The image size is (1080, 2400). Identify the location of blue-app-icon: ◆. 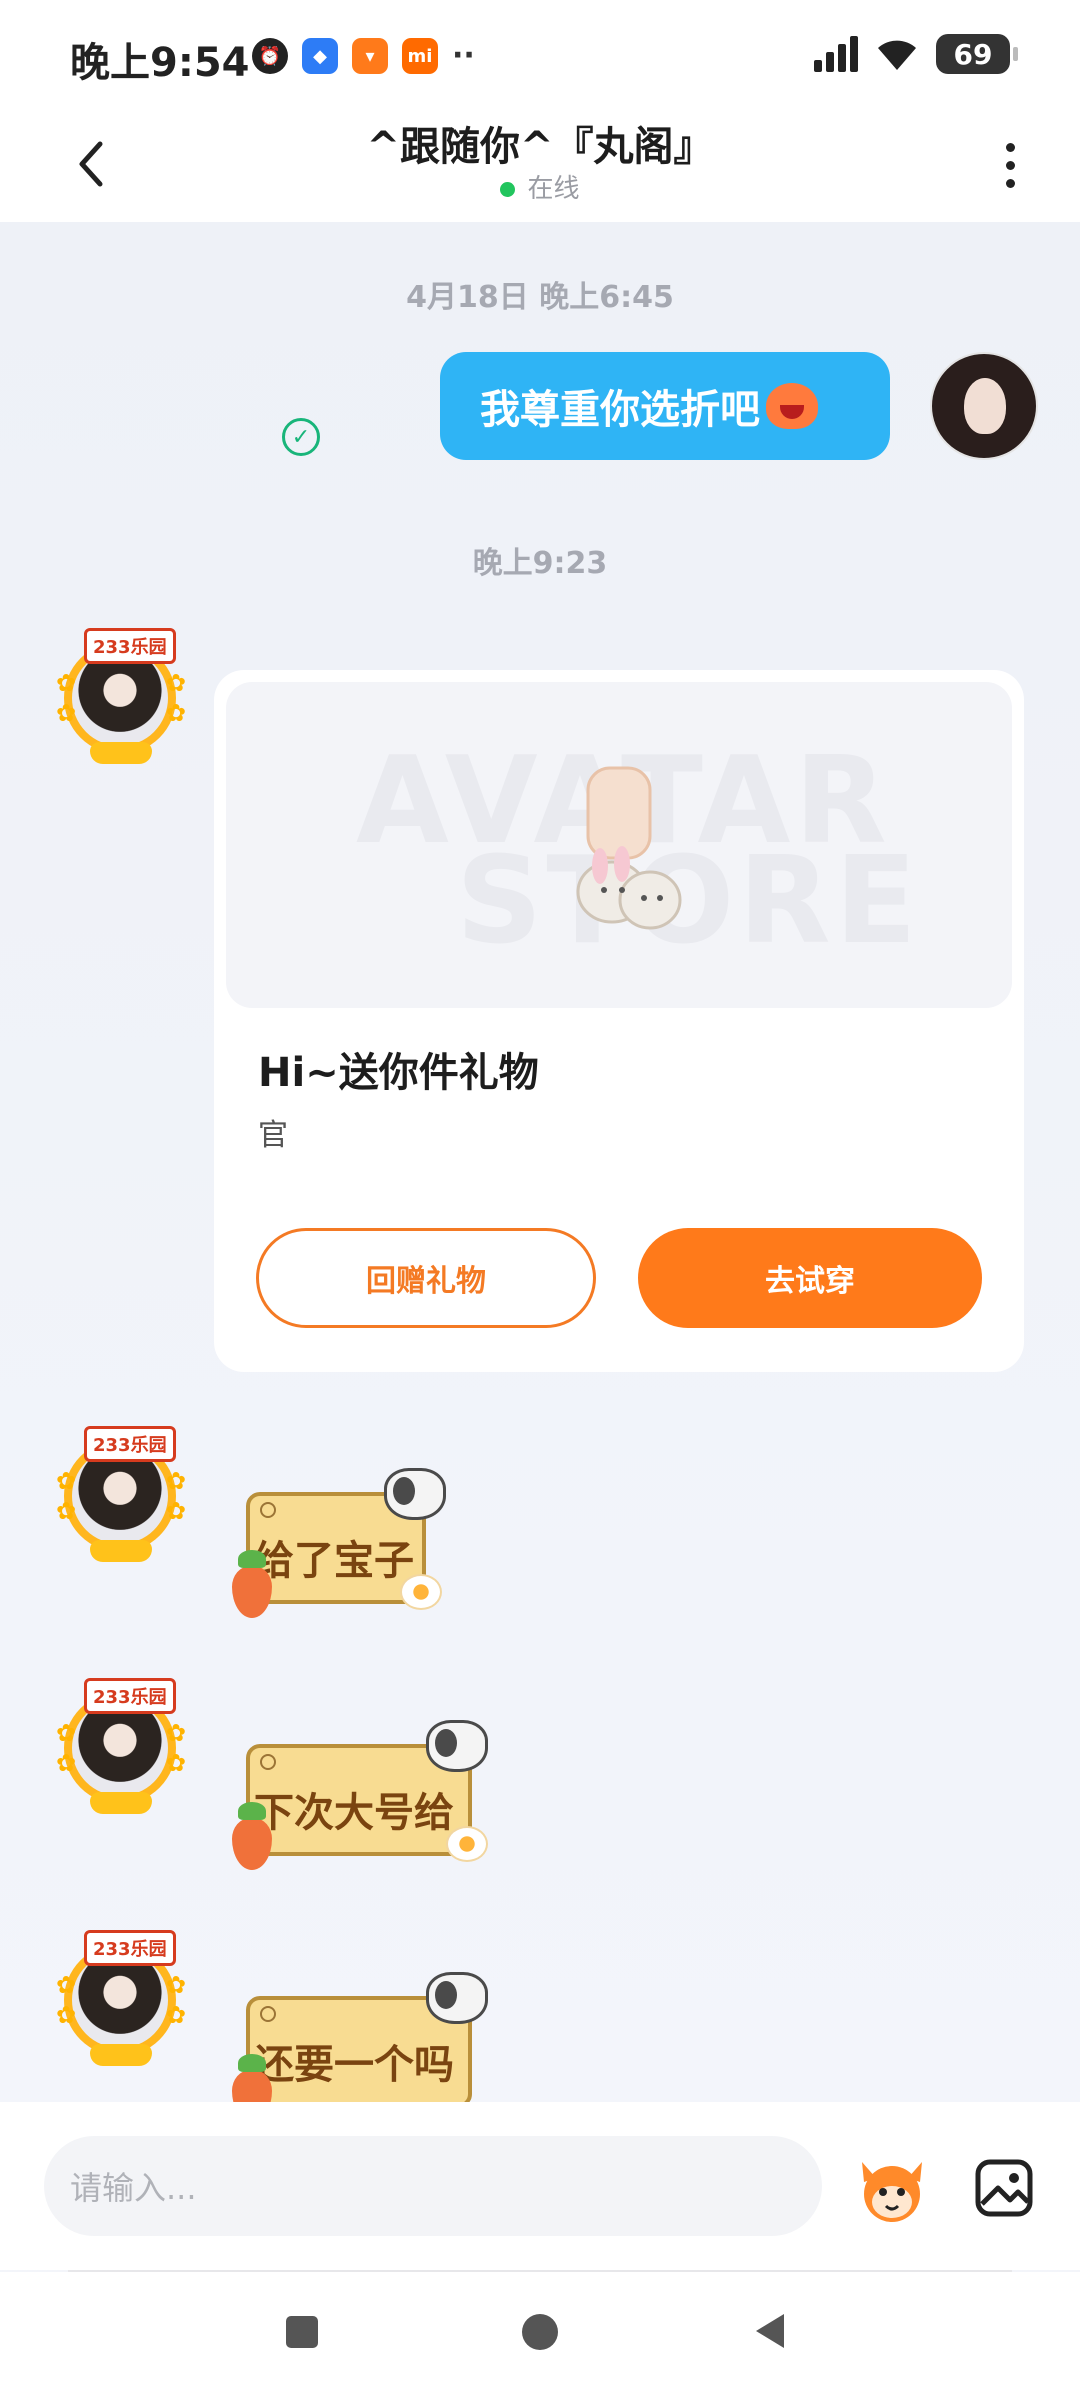
(320, 56).